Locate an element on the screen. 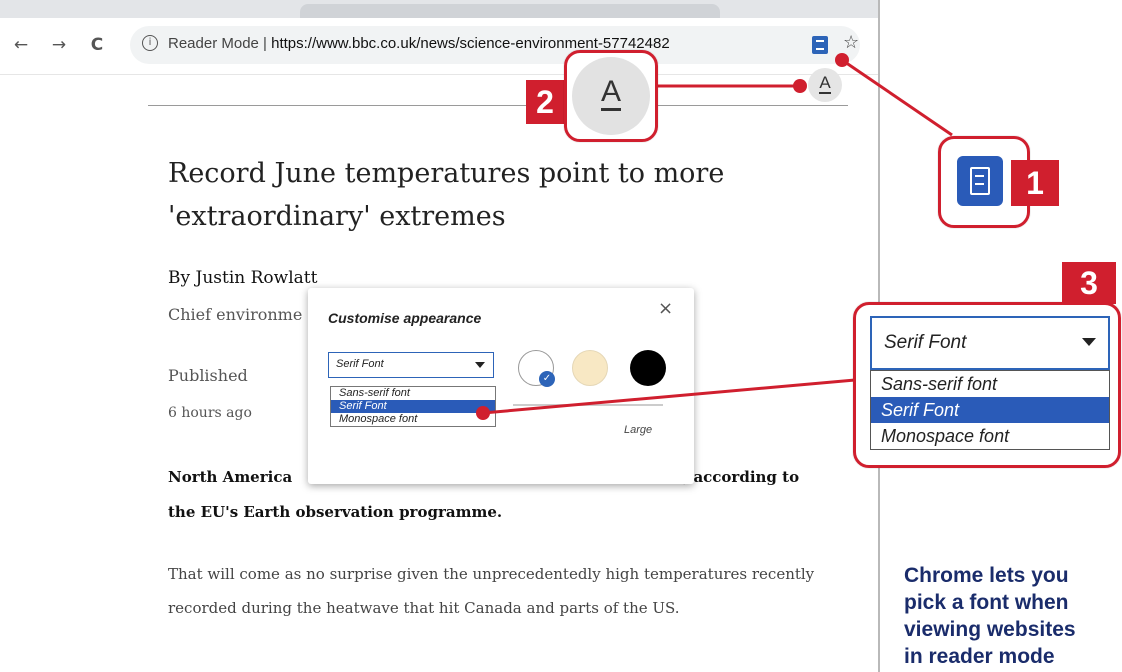 Image resolution: width=1122 pixels, height=672 pixels. font-size-large-label: Large is located at coordinates (638, 430).